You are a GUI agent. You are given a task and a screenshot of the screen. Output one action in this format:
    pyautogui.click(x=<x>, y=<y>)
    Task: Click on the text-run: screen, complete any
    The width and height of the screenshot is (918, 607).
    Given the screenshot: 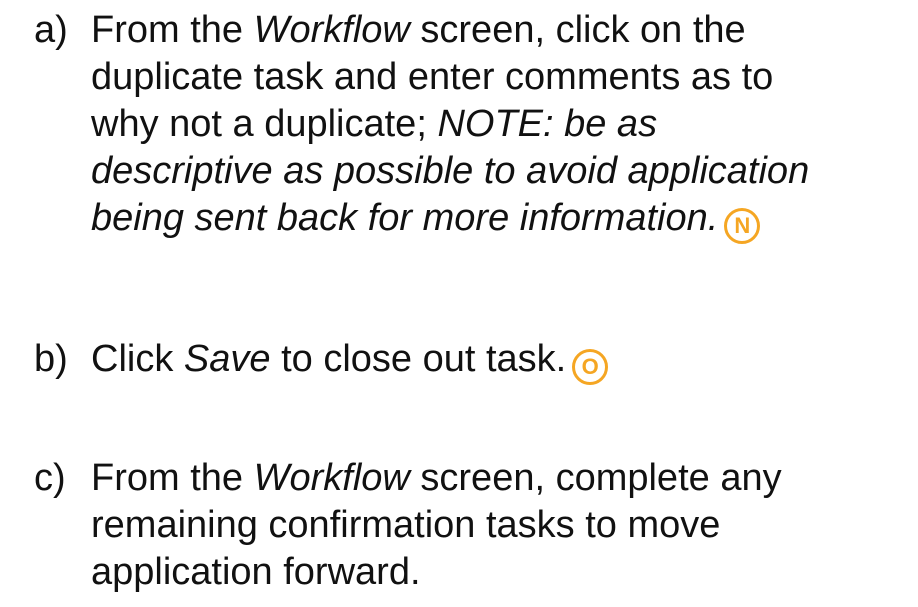 What is the action you would take?
    pyautogui.click(x=595, y=478)
    